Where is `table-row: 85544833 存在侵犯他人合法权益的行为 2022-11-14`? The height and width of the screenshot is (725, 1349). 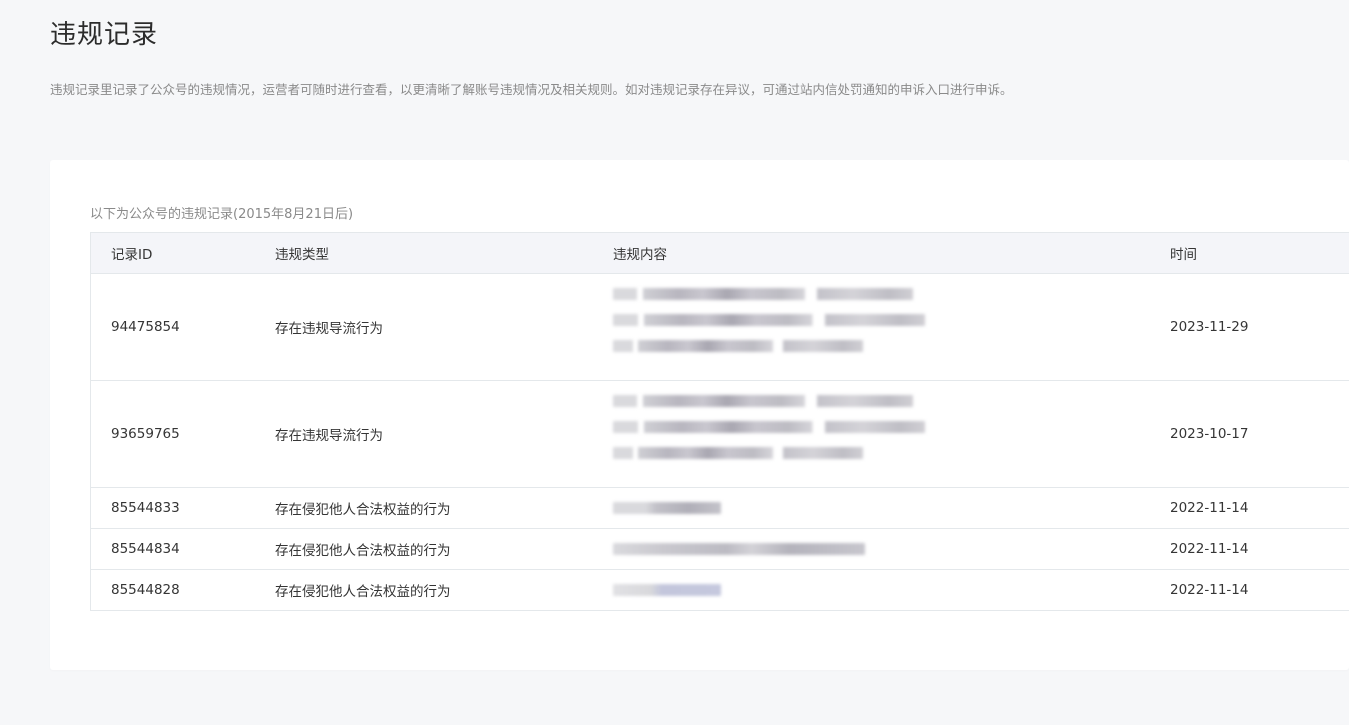 table-row: 85544833 存在侵犯他人合法权益的行为 2022-11-14 is located at coordinates (720, 508).